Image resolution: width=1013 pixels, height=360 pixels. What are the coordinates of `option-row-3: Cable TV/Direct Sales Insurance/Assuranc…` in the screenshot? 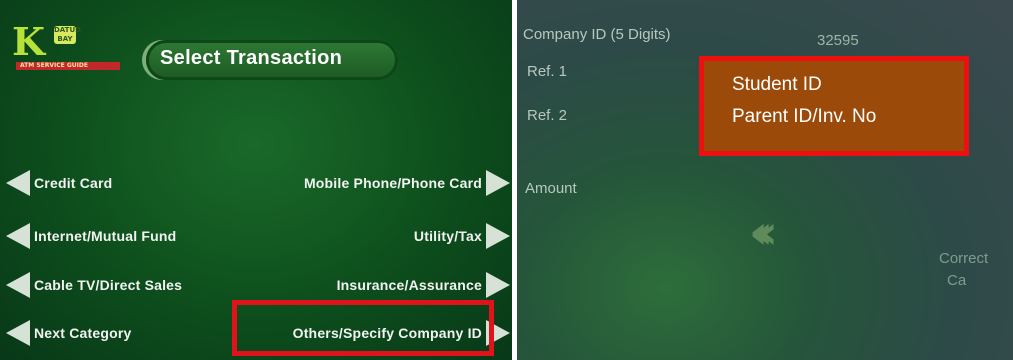 It's located at (256, 285).